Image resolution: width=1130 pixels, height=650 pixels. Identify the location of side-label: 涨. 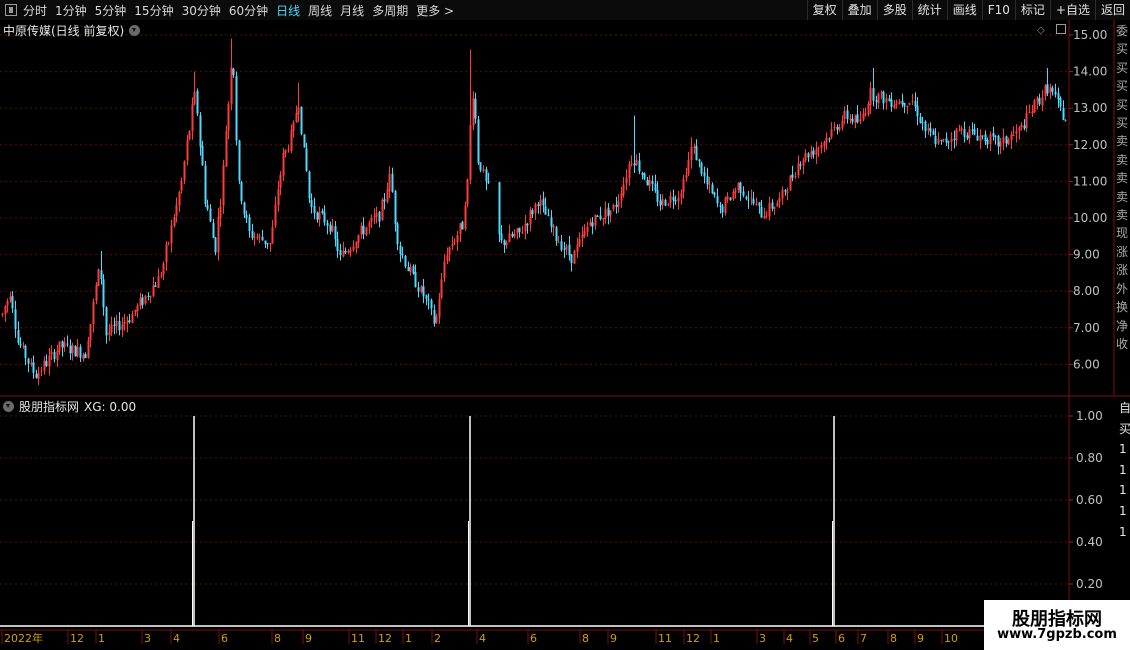
(1121, 270).